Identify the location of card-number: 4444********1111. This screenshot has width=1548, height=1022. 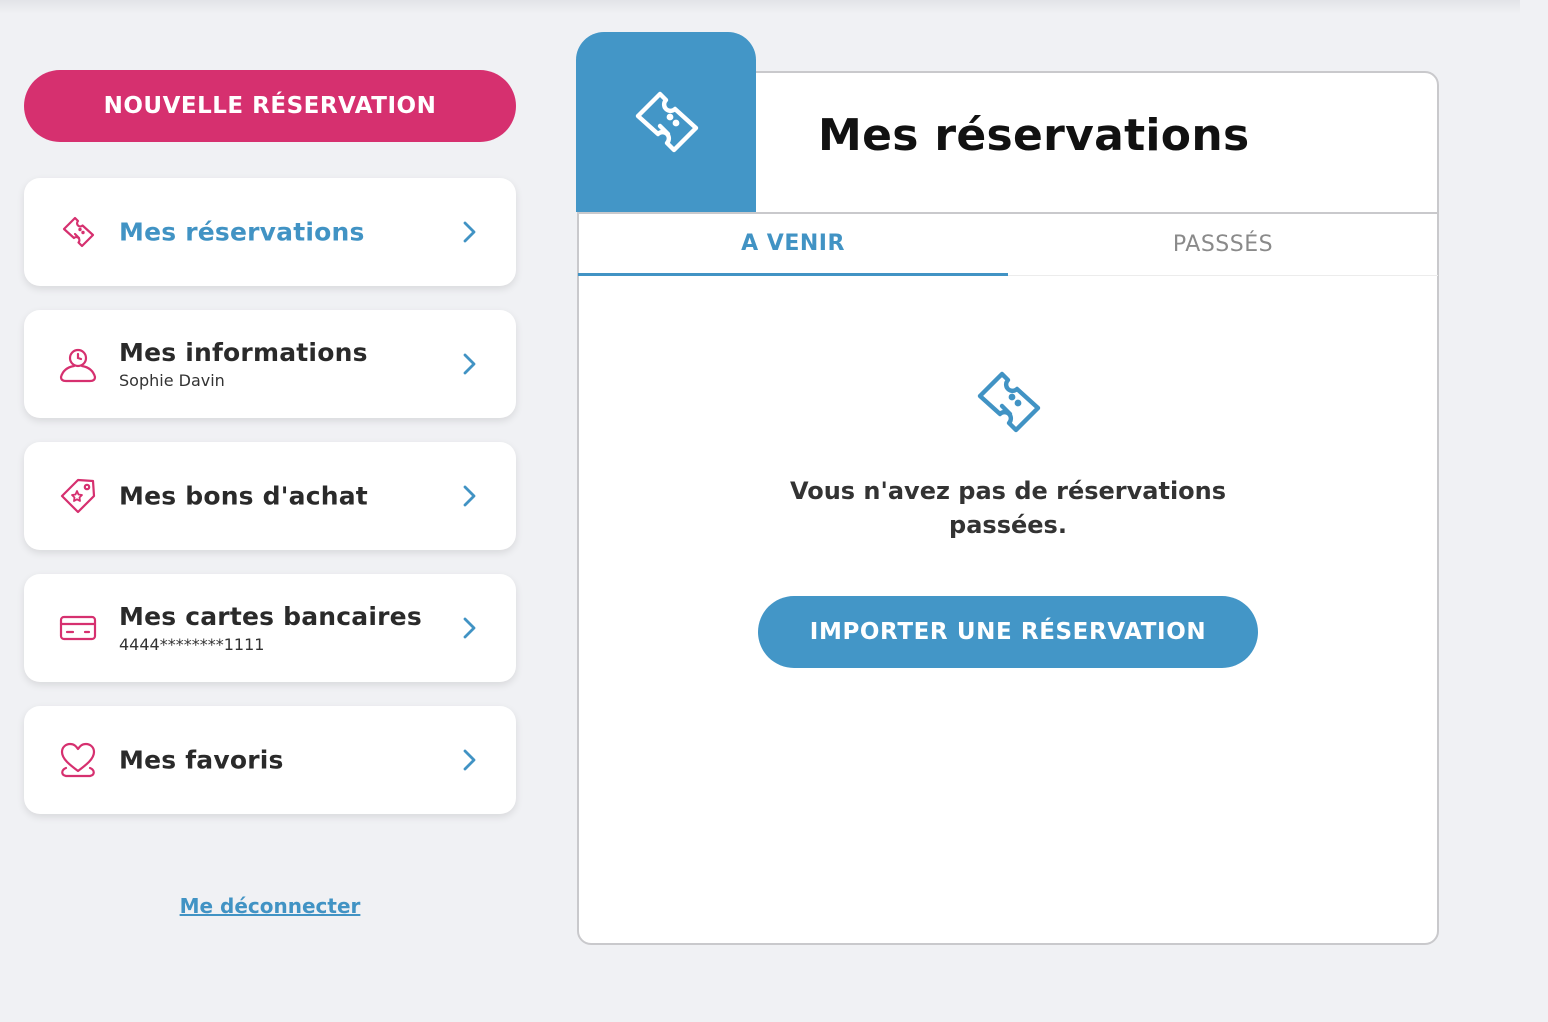
(192, 644).